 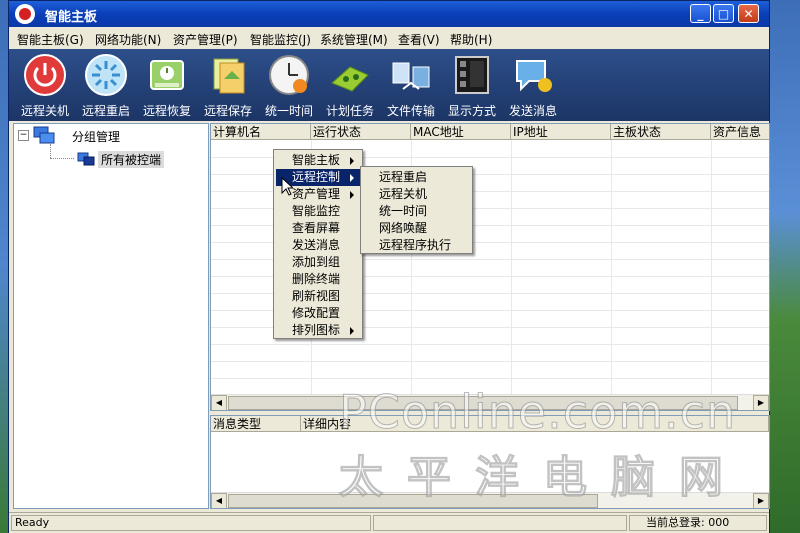 I want to click on ctx-refresh-view: 刷新视图, so click(x=318, y=296).